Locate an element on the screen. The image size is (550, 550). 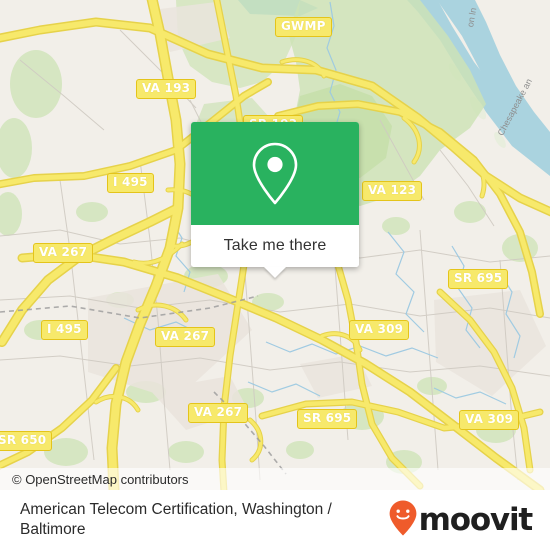
moovit-wordmark: moovit is located at coordinates (476, 520).